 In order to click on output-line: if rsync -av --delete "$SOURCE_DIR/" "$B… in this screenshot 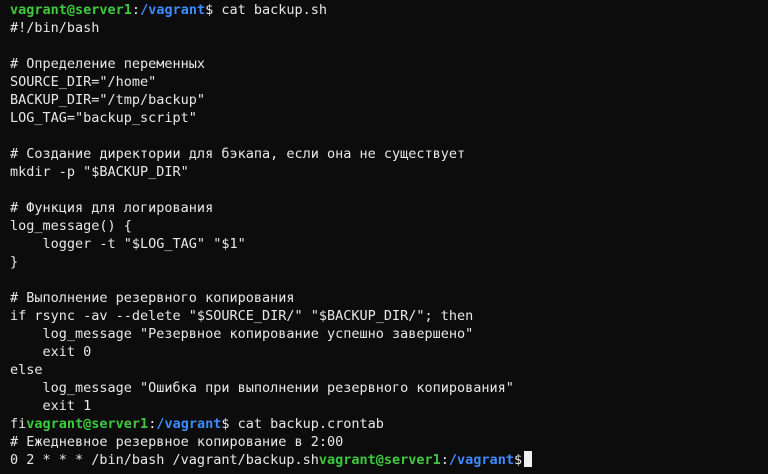, I will do `click(242, 316)`.